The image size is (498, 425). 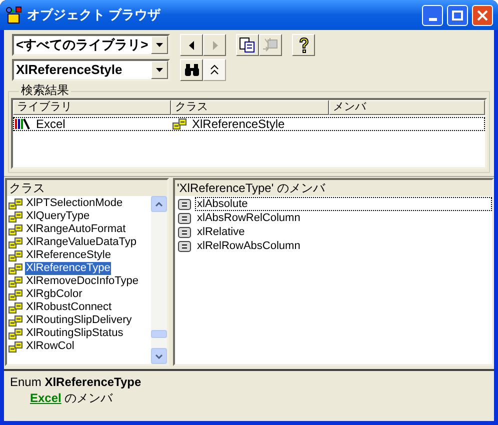 I want to click on pane-header: 'XlReferenceType' のメンバ, so click(x=333, y=188).